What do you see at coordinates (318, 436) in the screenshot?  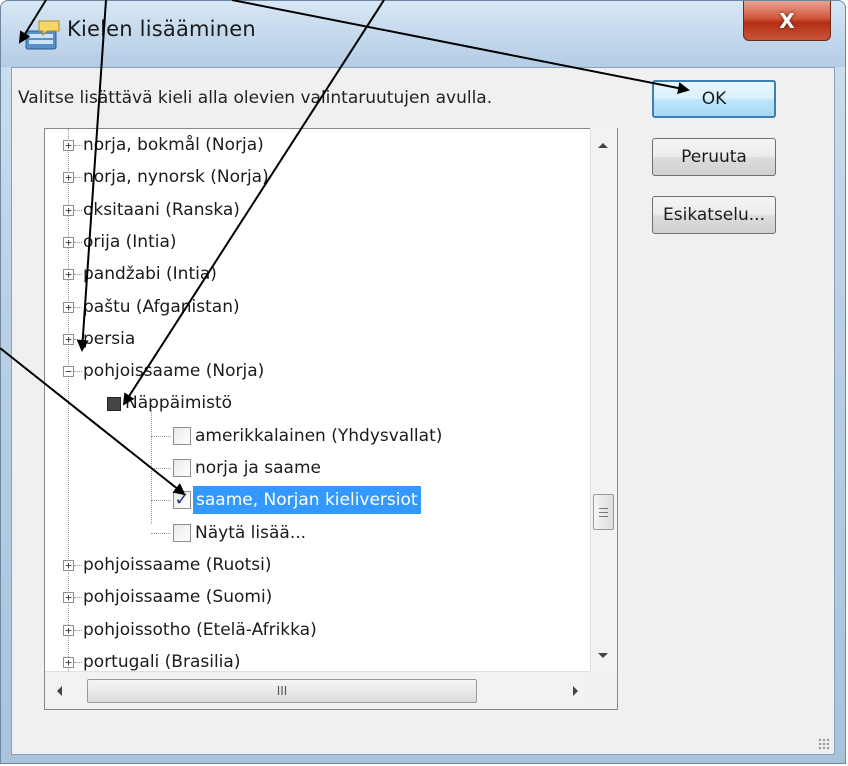 I see `option-label: amerikkalainen (Yhdysvallat)` at bounding box center [318, 436].